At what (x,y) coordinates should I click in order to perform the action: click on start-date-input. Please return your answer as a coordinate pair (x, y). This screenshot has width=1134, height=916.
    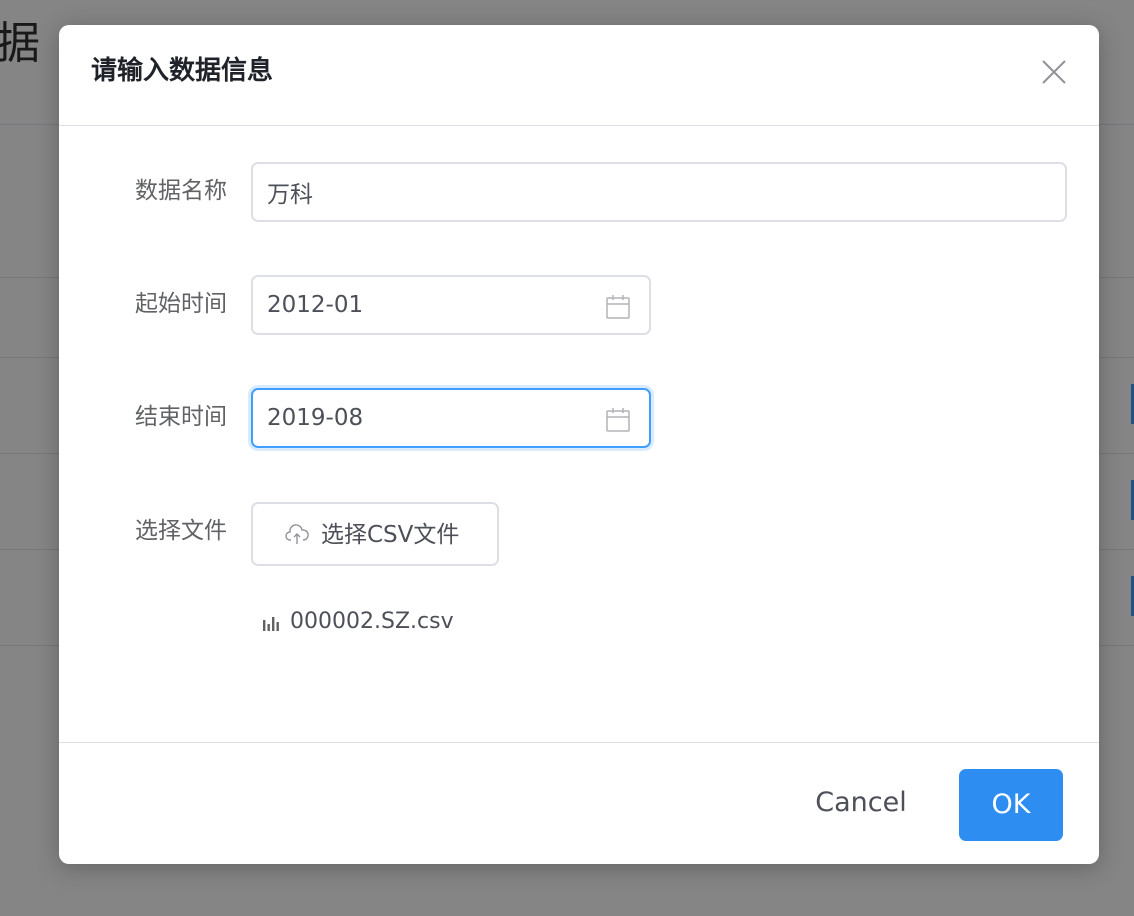
    Looking at the image, I should click on (427, 305).